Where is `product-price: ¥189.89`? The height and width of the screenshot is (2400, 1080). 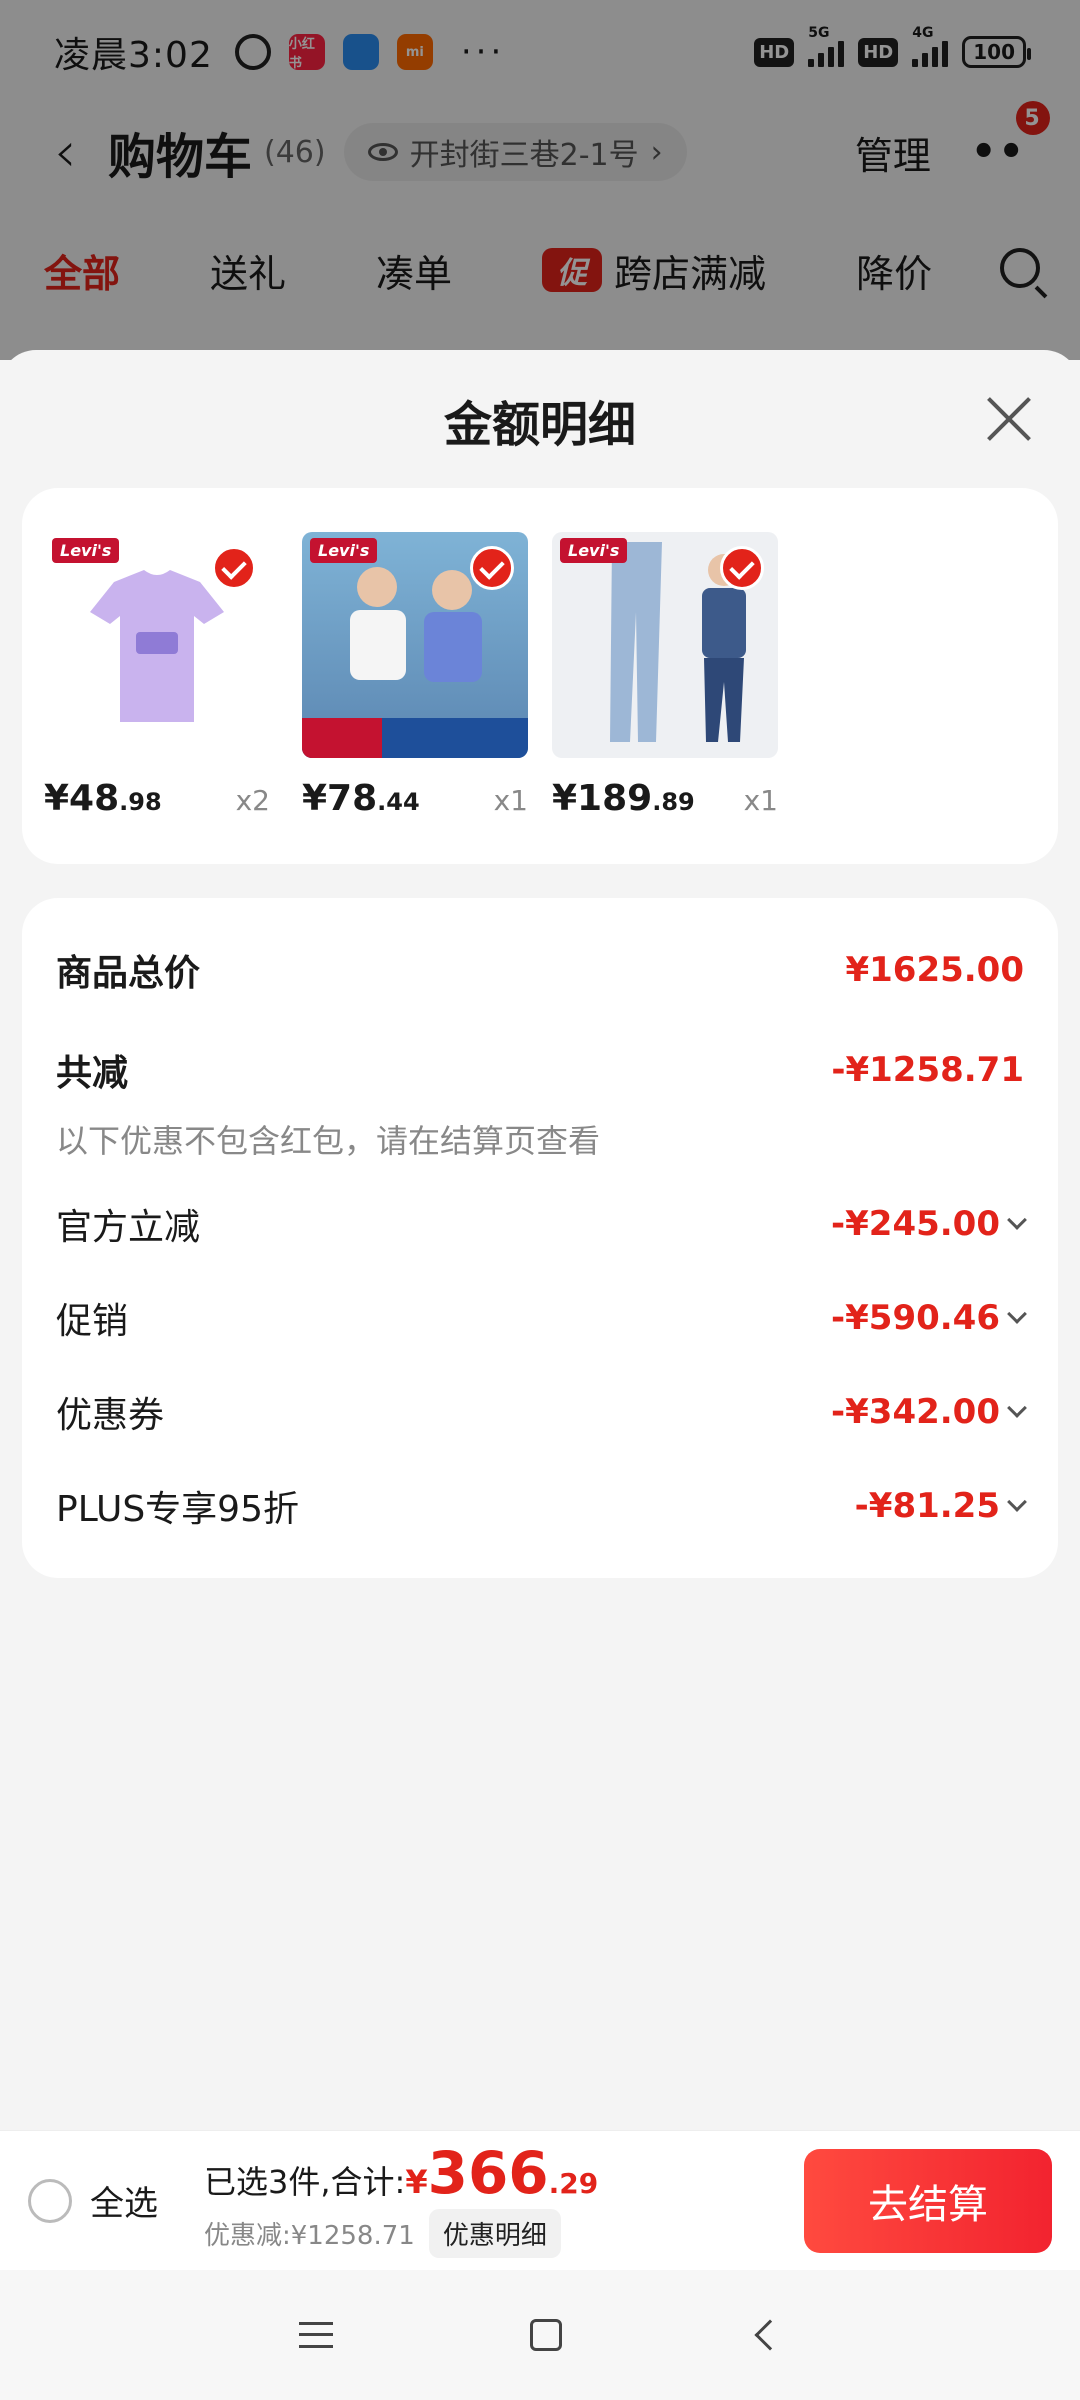
product-price: ¥189.89 is located at coordinates (623, 798).